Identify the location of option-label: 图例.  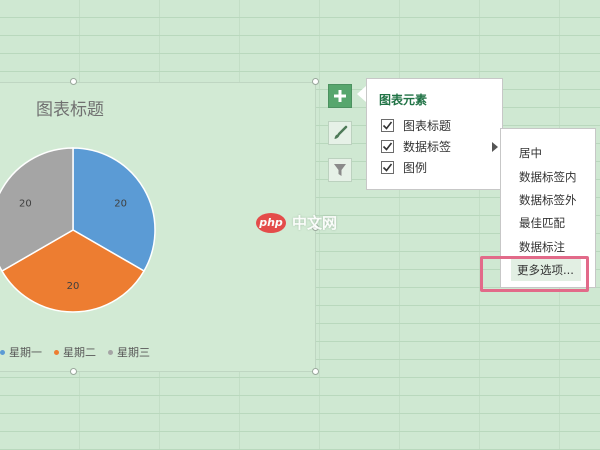
(415, 168).